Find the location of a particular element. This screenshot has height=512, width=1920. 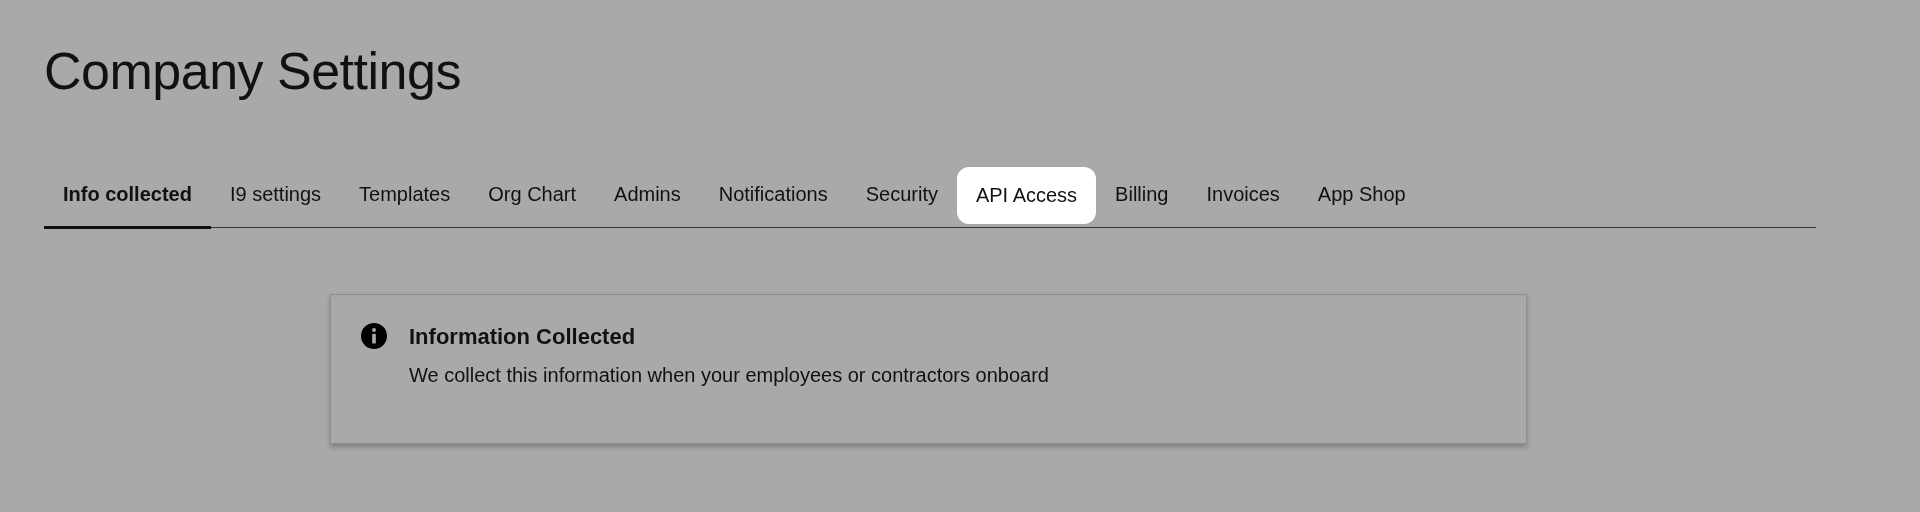

tab: Billing is located at coordinates (1142, 196).